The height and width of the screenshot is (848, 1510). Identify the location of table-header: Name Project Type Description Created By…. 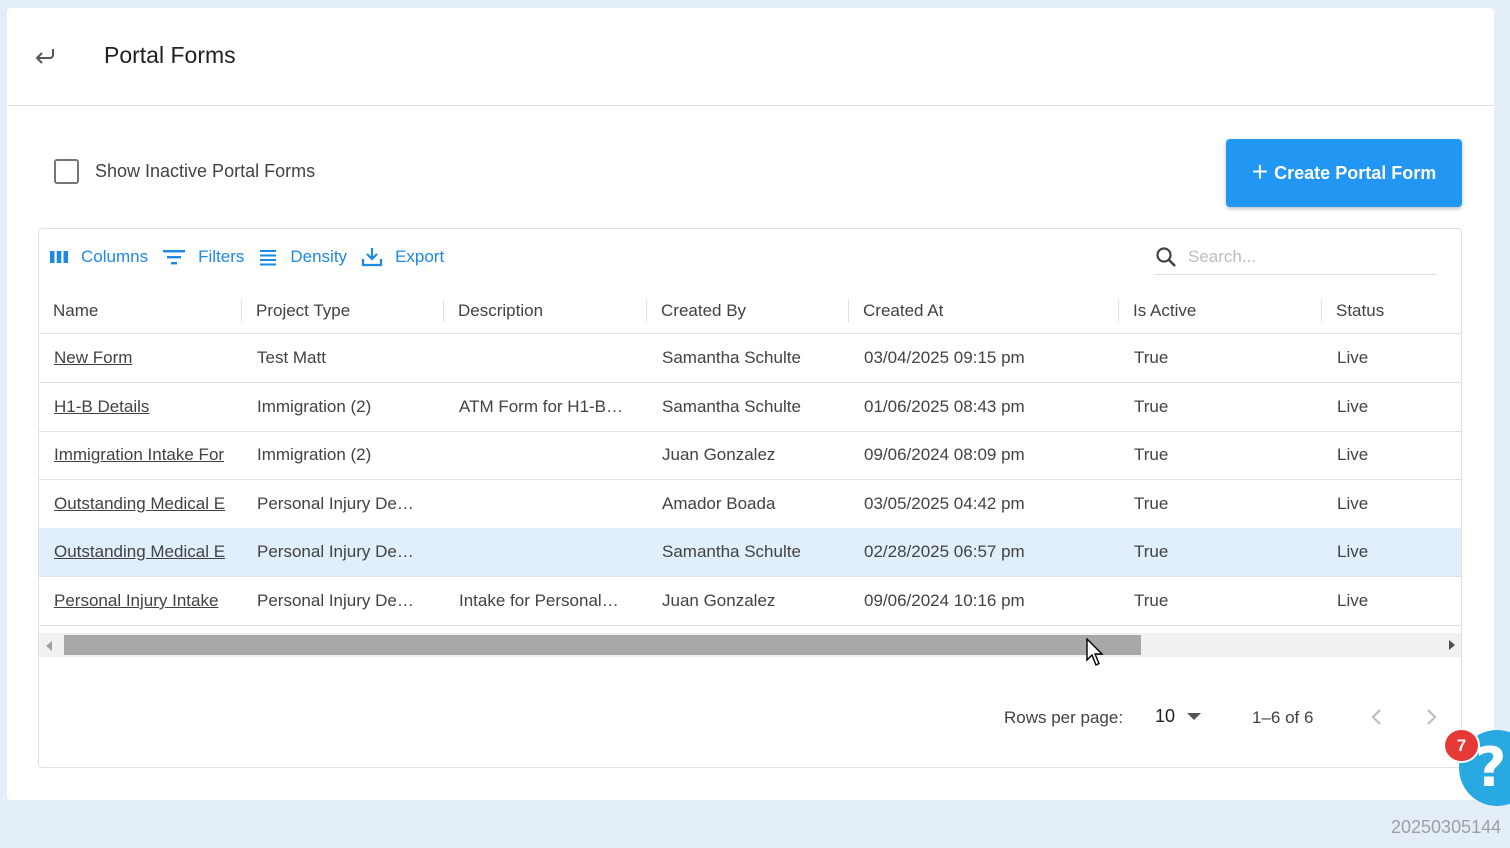
(750, 310).